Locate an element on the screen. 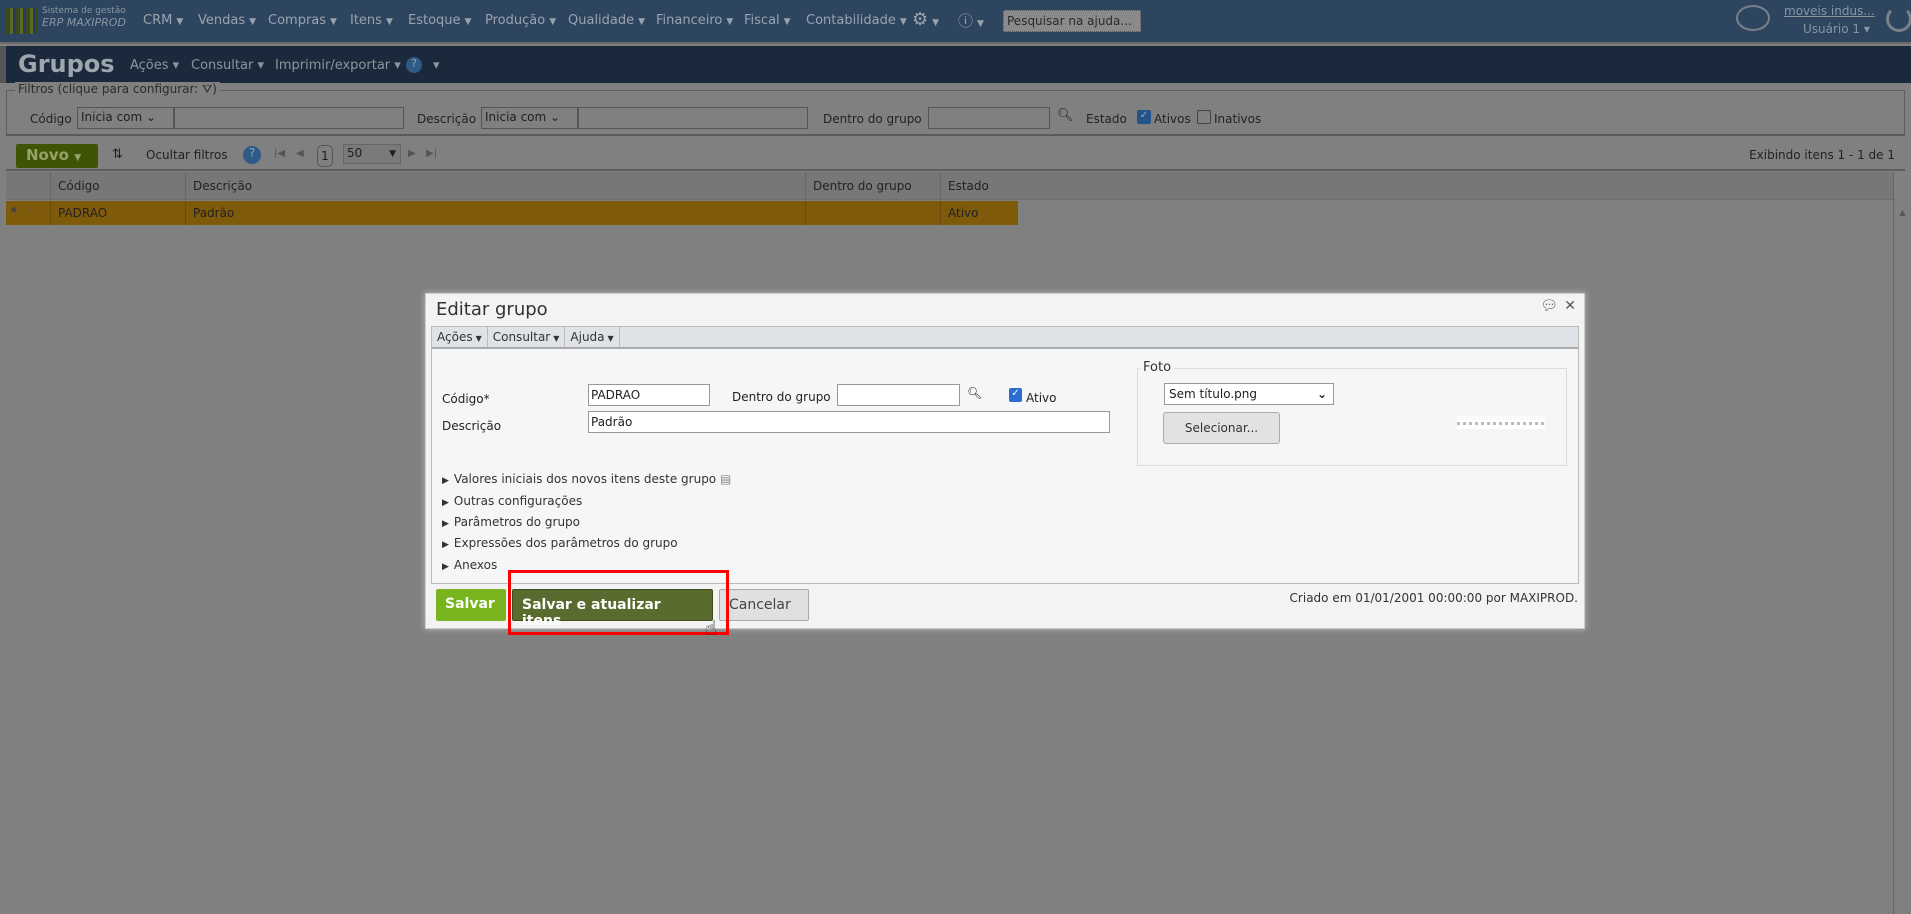  filter-icon: ⛛ is located at coordinates (207, 89).